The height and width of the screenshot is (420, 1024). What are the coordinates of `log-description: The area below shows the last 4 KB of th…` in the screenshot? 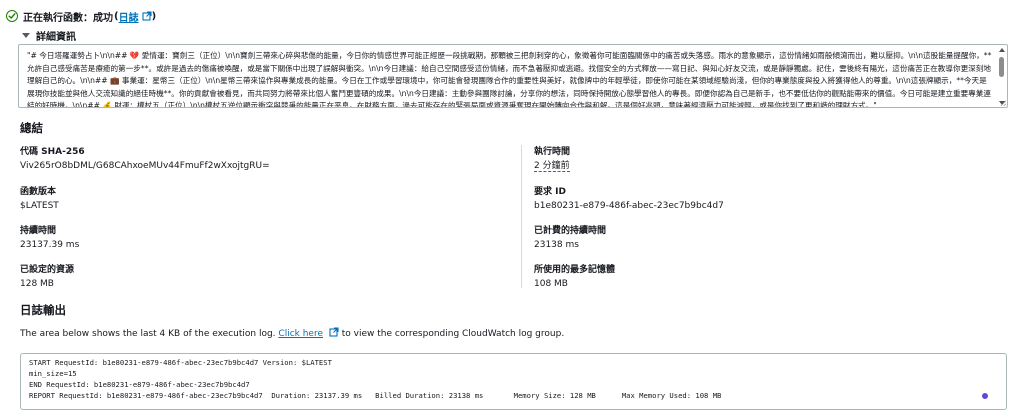 It's located at (292, 333).